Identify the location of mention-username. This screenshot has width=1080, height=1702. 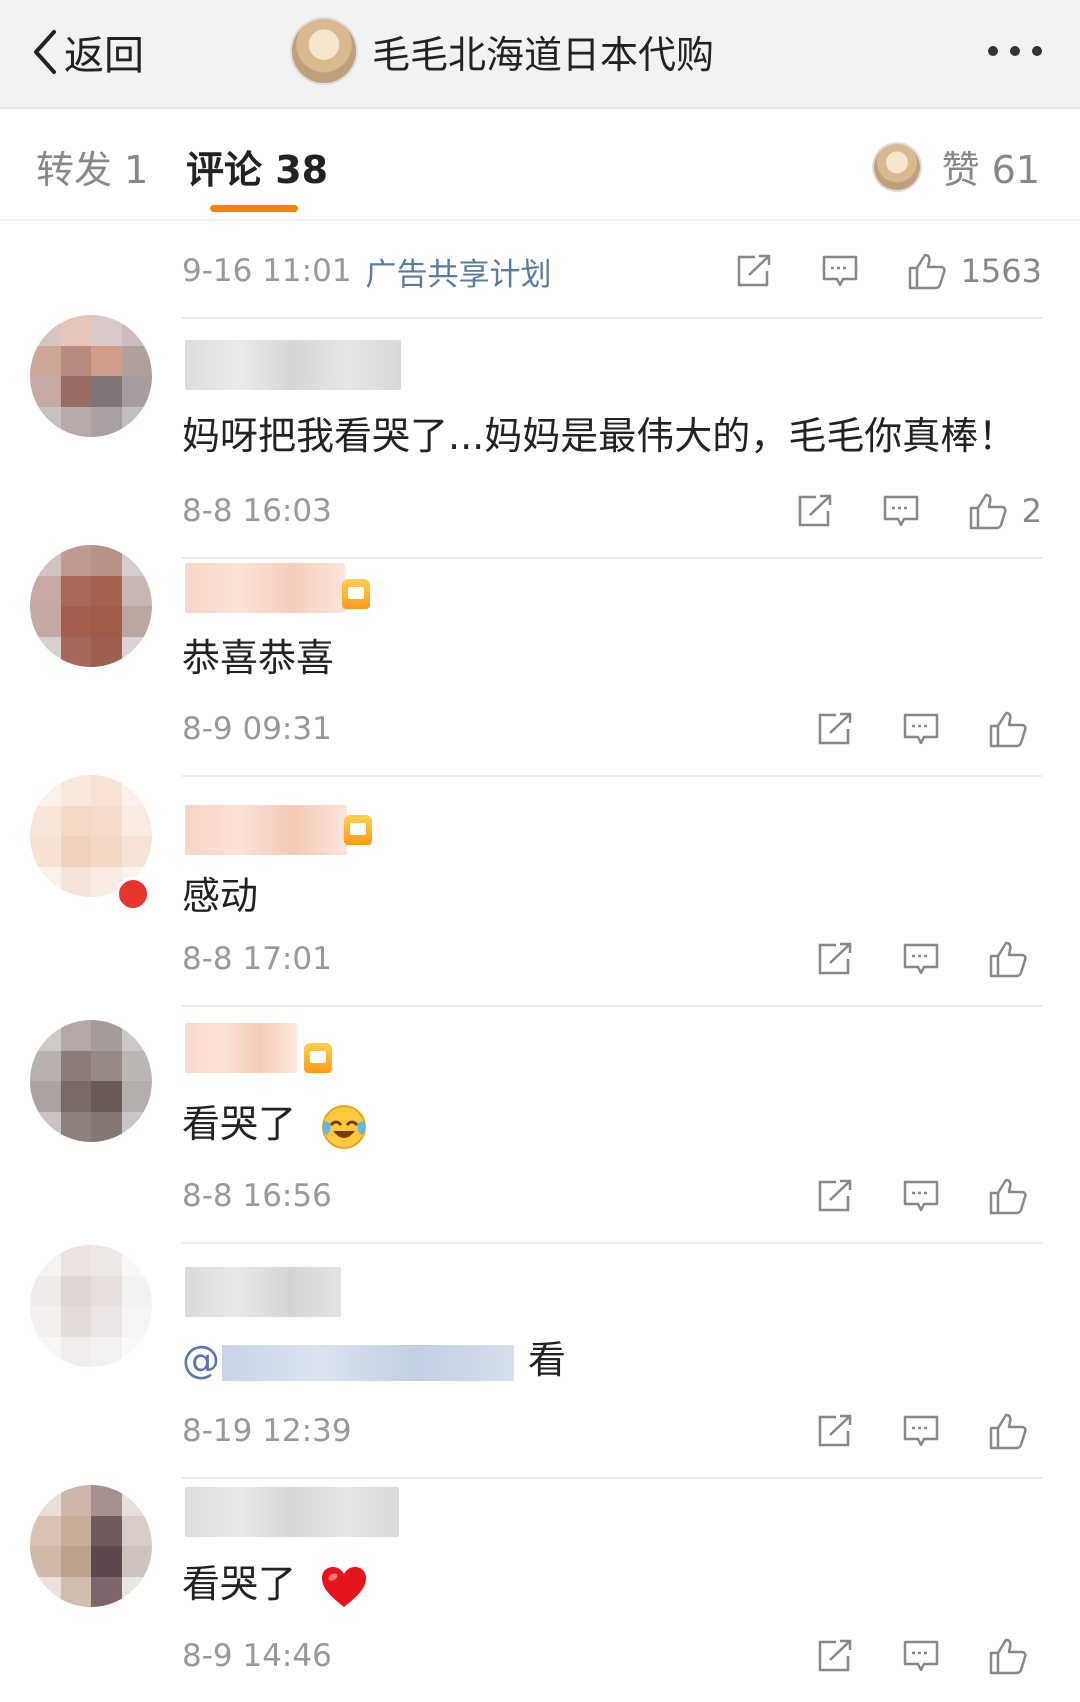
(368, 1362).